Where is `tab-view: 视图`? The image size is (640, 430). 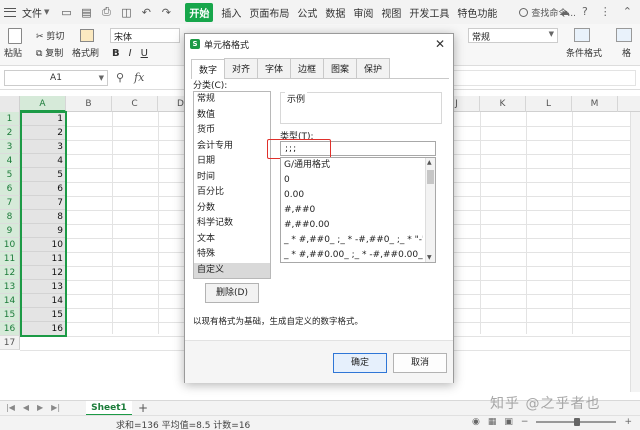
tab-view: 视图 is located at coordinates (391, 12).